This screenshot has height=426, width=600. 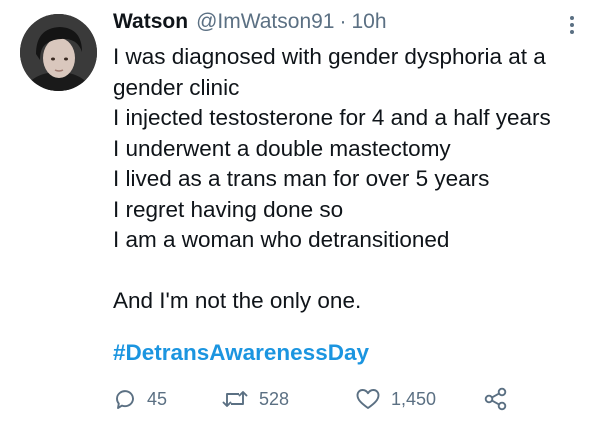 What do you see at coordinates (368, 399) in the screenshot?
I see `heart-outline-icon` at bounding box center [368, 399].